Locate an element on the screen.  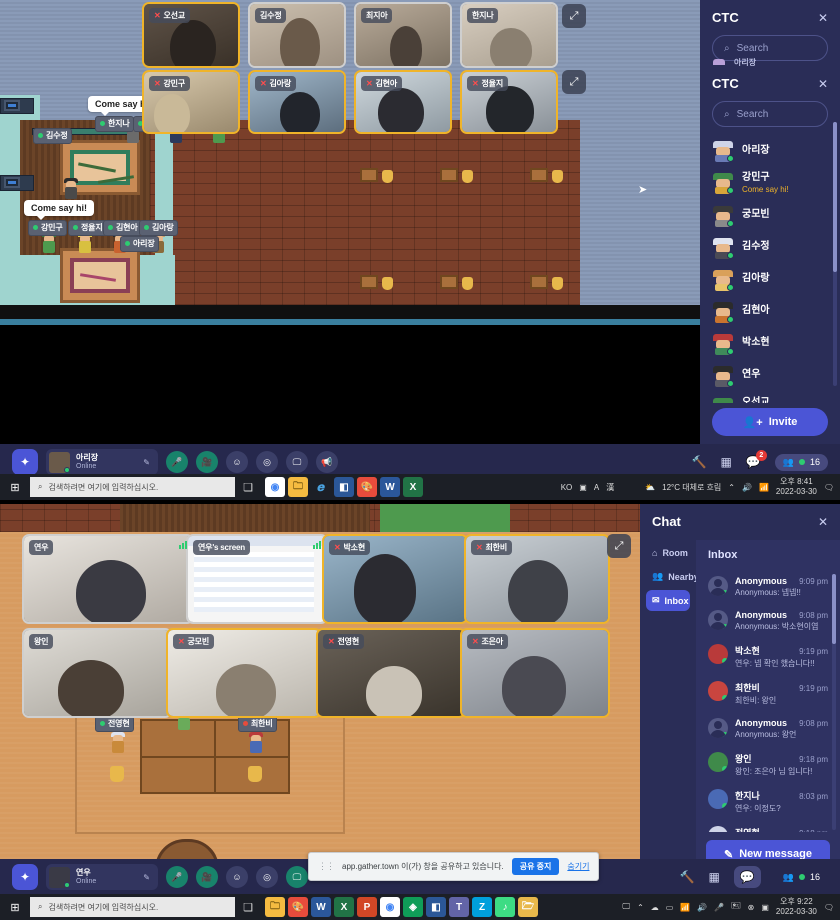
volume-icon: 🔊 is located at coordinates (702, 907).